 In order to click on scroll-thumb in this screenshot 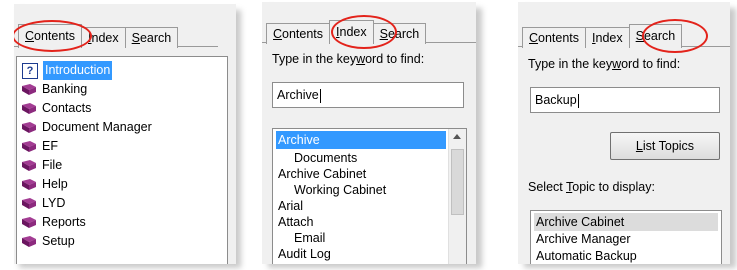, I will do `click(457, 182)`.